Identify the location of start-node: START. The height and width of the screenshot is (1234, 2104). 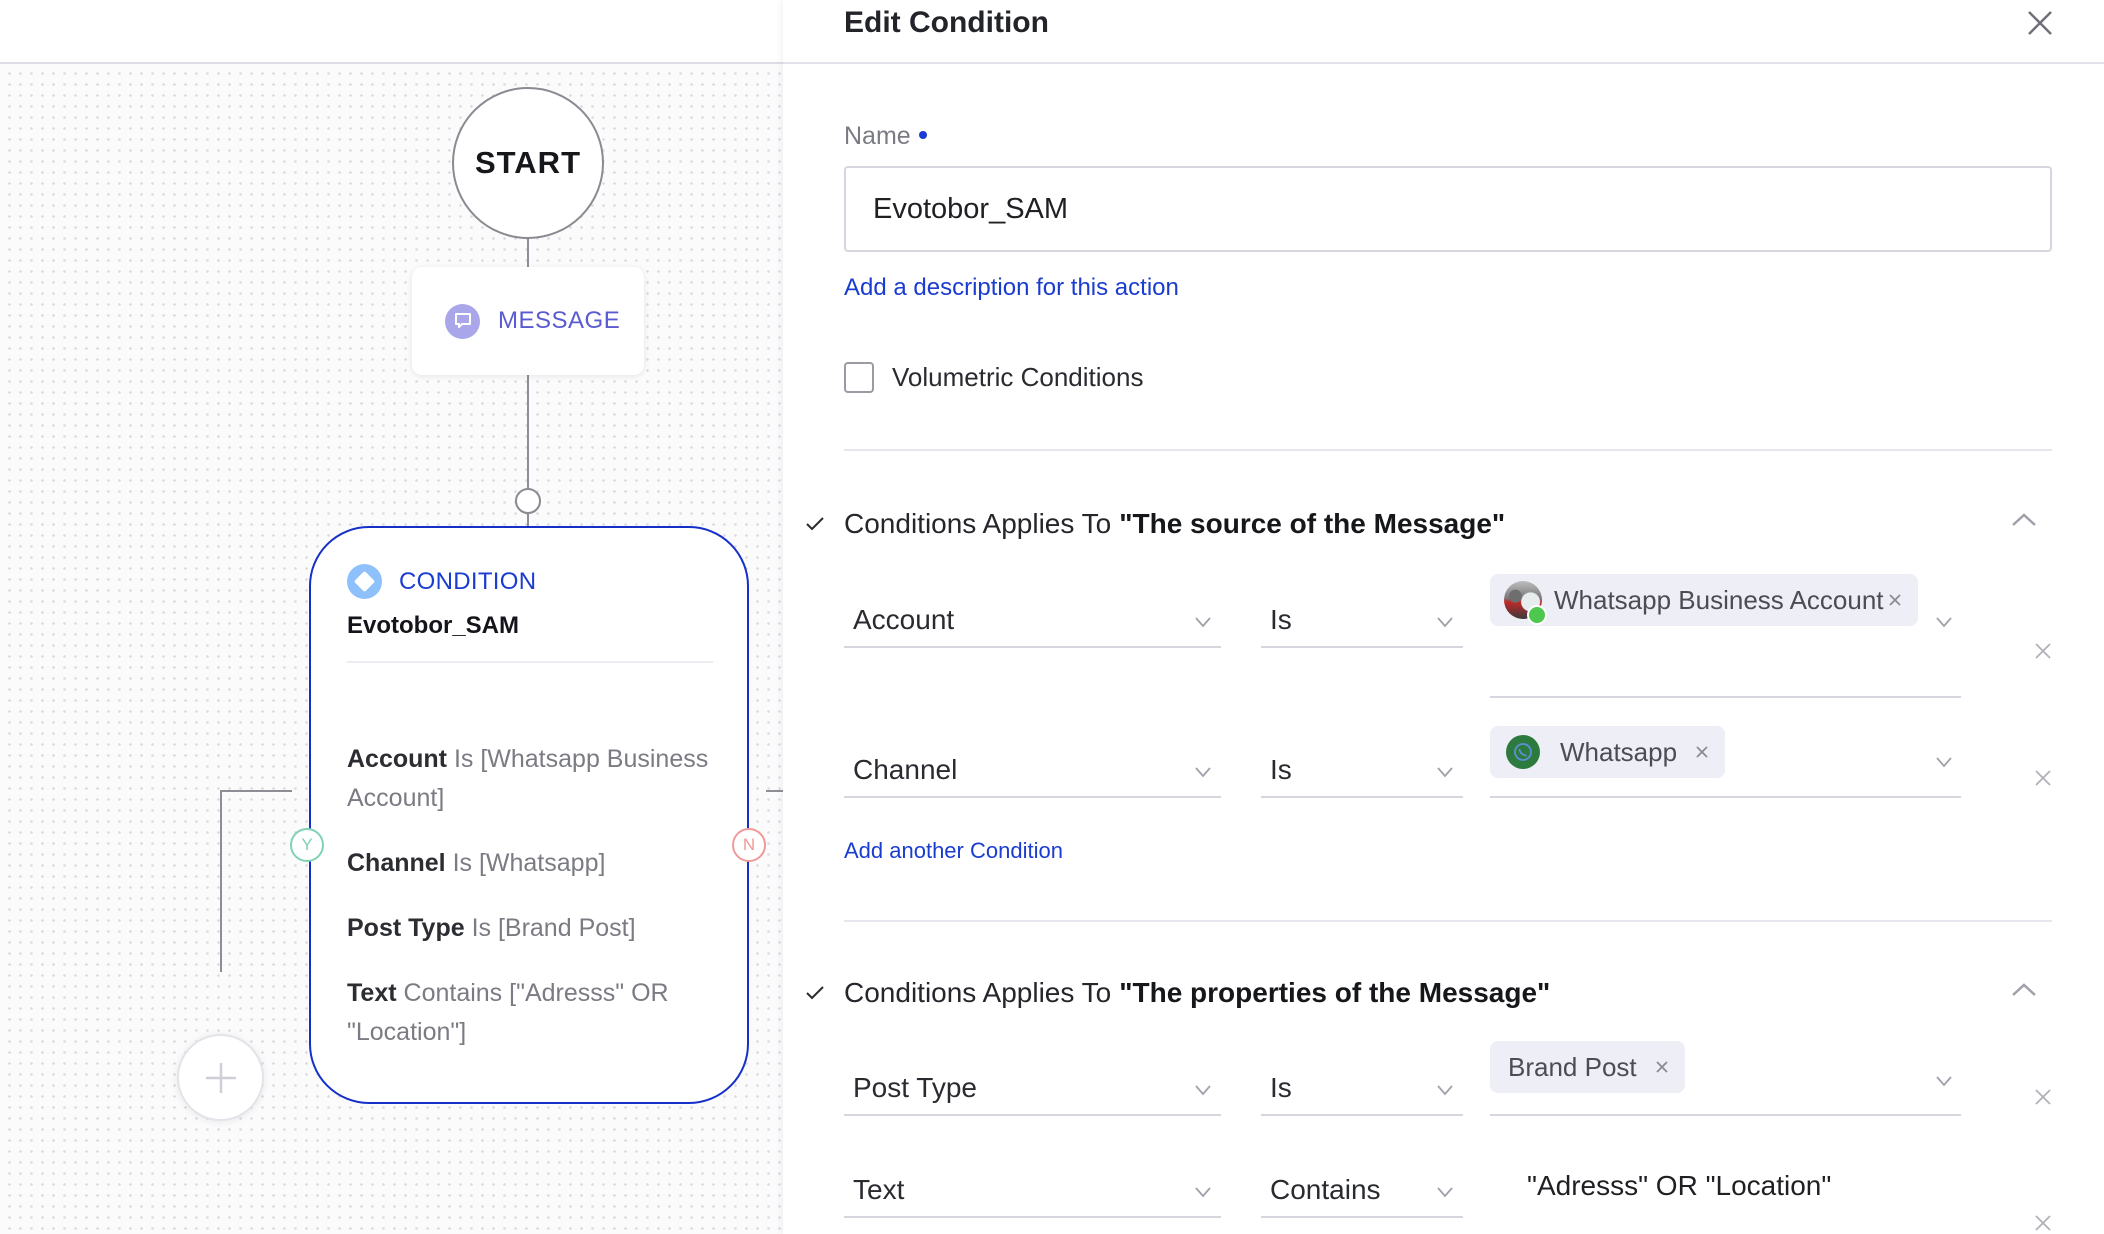
(528, 163).